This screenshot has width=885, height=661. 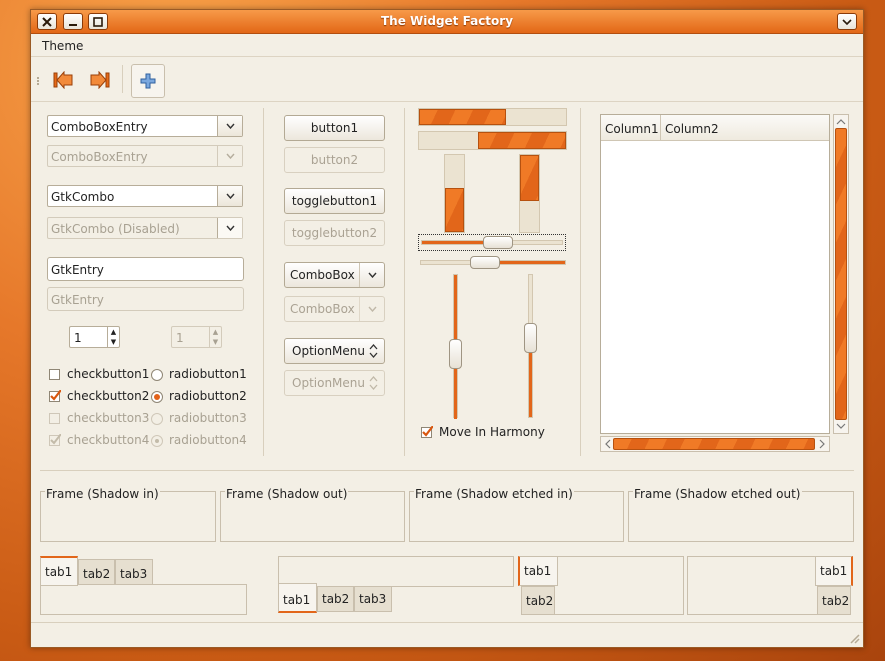 I want to click on gtkcombo-dropdown, so click(x=229, y=196).